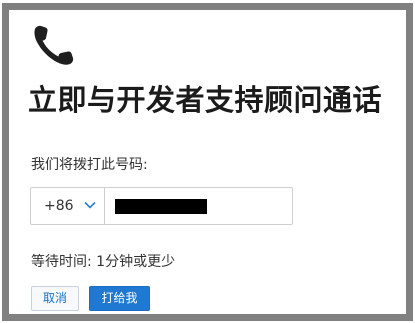  Describe the element at coordinates (89, 165) in the screenshot. I see `phone-prompt-label: 我们将拨打此号码:` at that location.